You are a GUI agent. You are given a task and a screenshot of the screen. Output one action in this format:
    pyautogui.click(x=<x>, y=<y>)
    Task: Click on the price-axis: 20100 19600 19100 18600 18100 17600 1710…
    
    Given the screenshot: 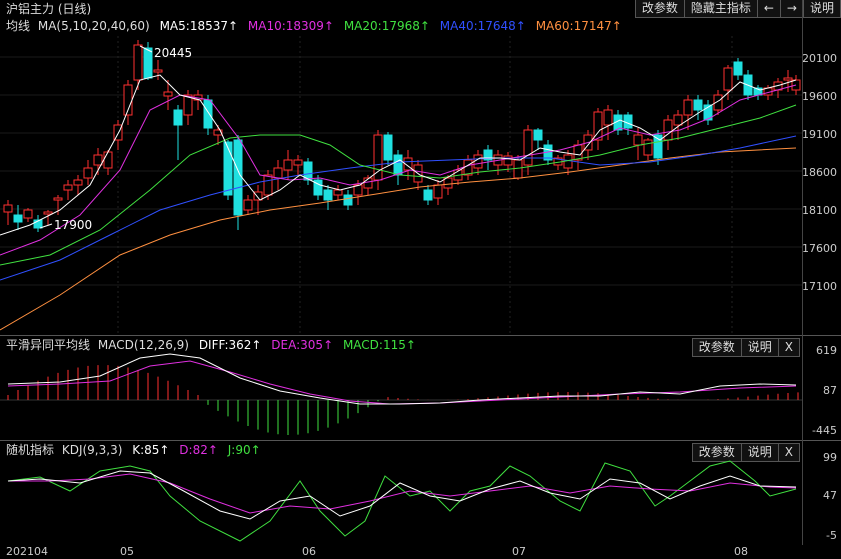 What is the action you would take?
    pyautogui.click(x=821, y=167)
    